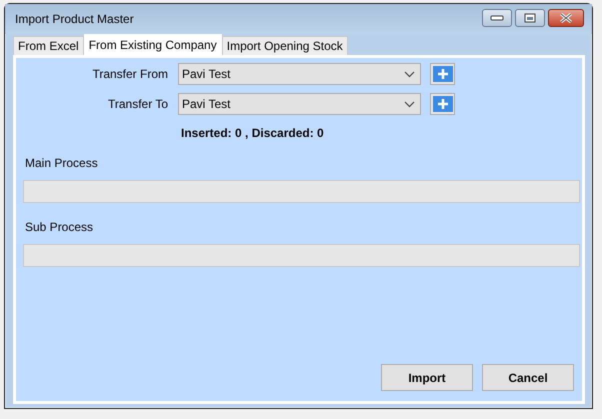  What do you see at coordinates (137, 104) in the screenshot?
I see `field-label: Transfer To` at bounding box center [137, 104].